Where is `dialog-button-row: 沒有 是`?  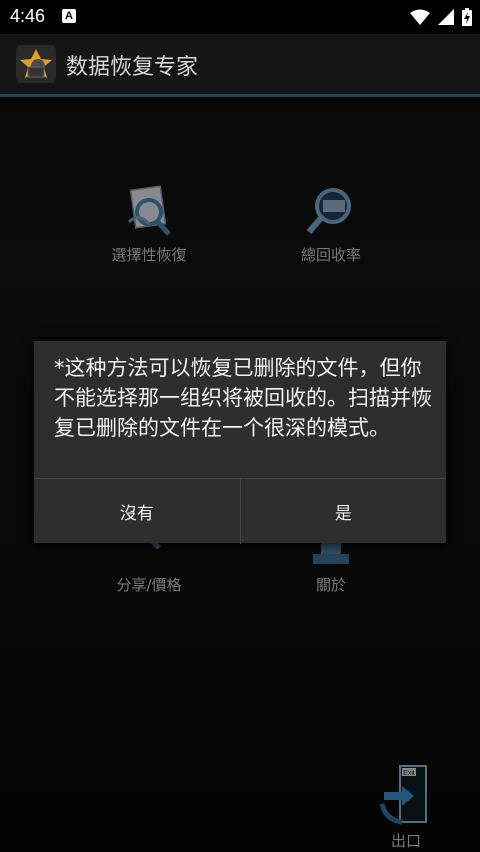
dialog-button-row: 沒有 是 is located at coordinates (240, 511).